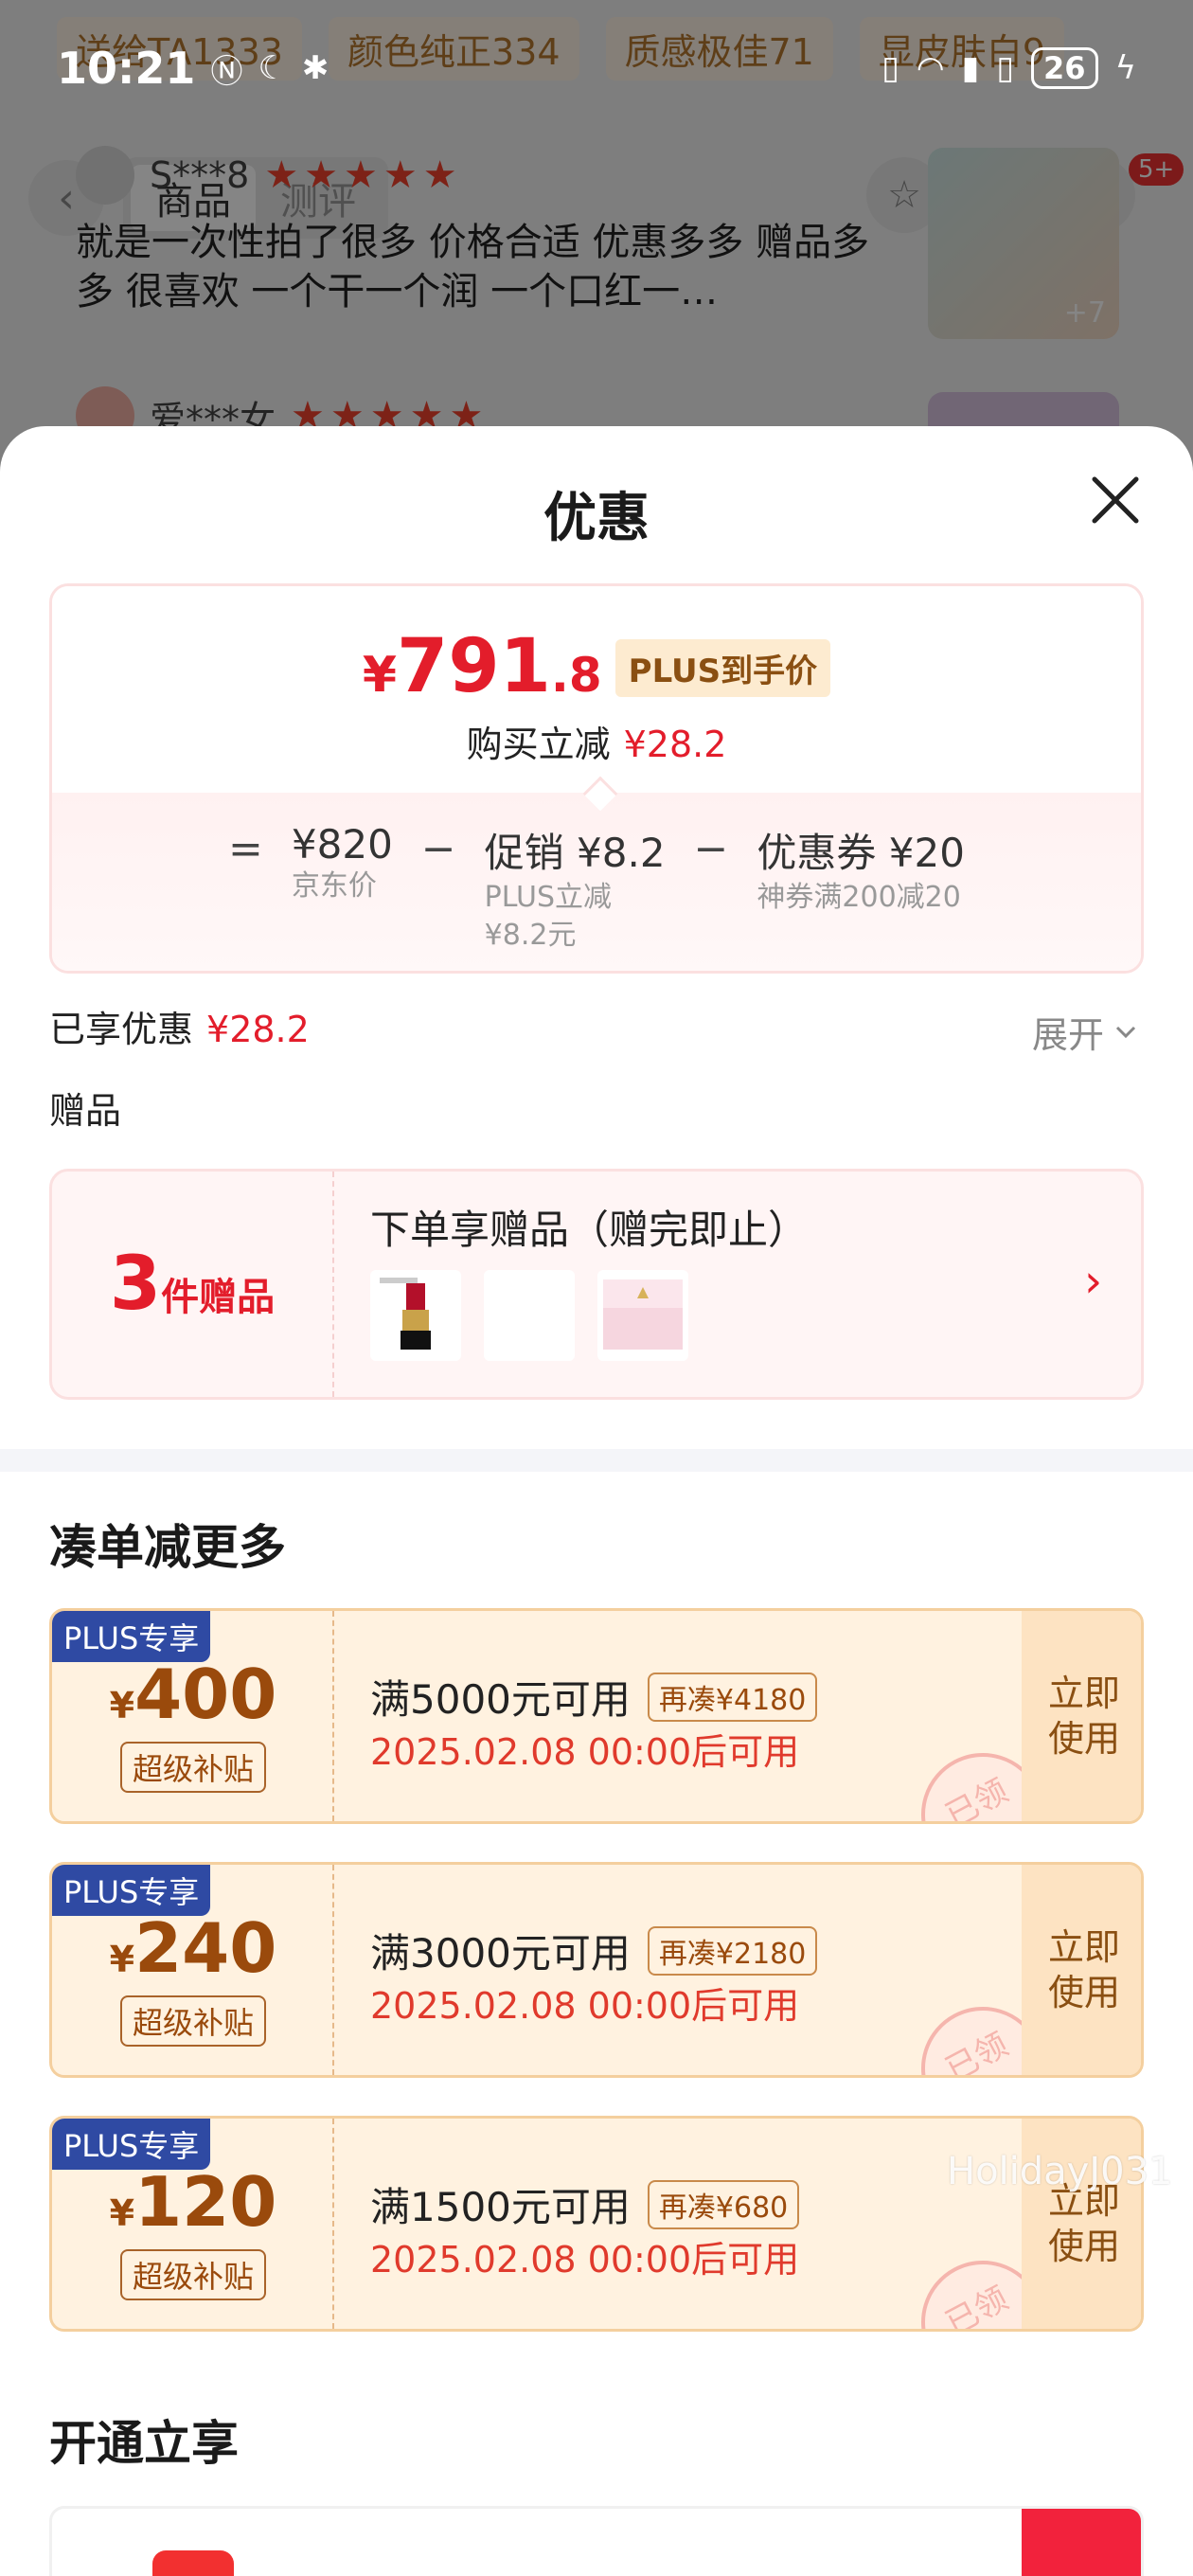 The width and height of the screenshot is (1193, 2576). I want to click on more-discount-title: 凑单减更多, so click(167, 1547).